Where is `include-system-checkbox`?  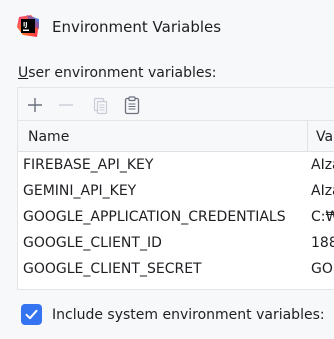
include-system-checkbox is located at coordinates (31, 314).